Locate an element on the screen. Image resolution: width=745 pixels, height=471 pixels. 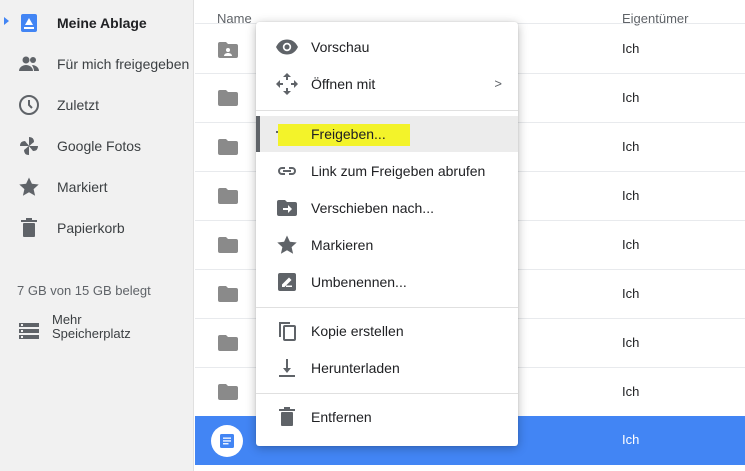
copy-icon is located at coordinates (287, 331).